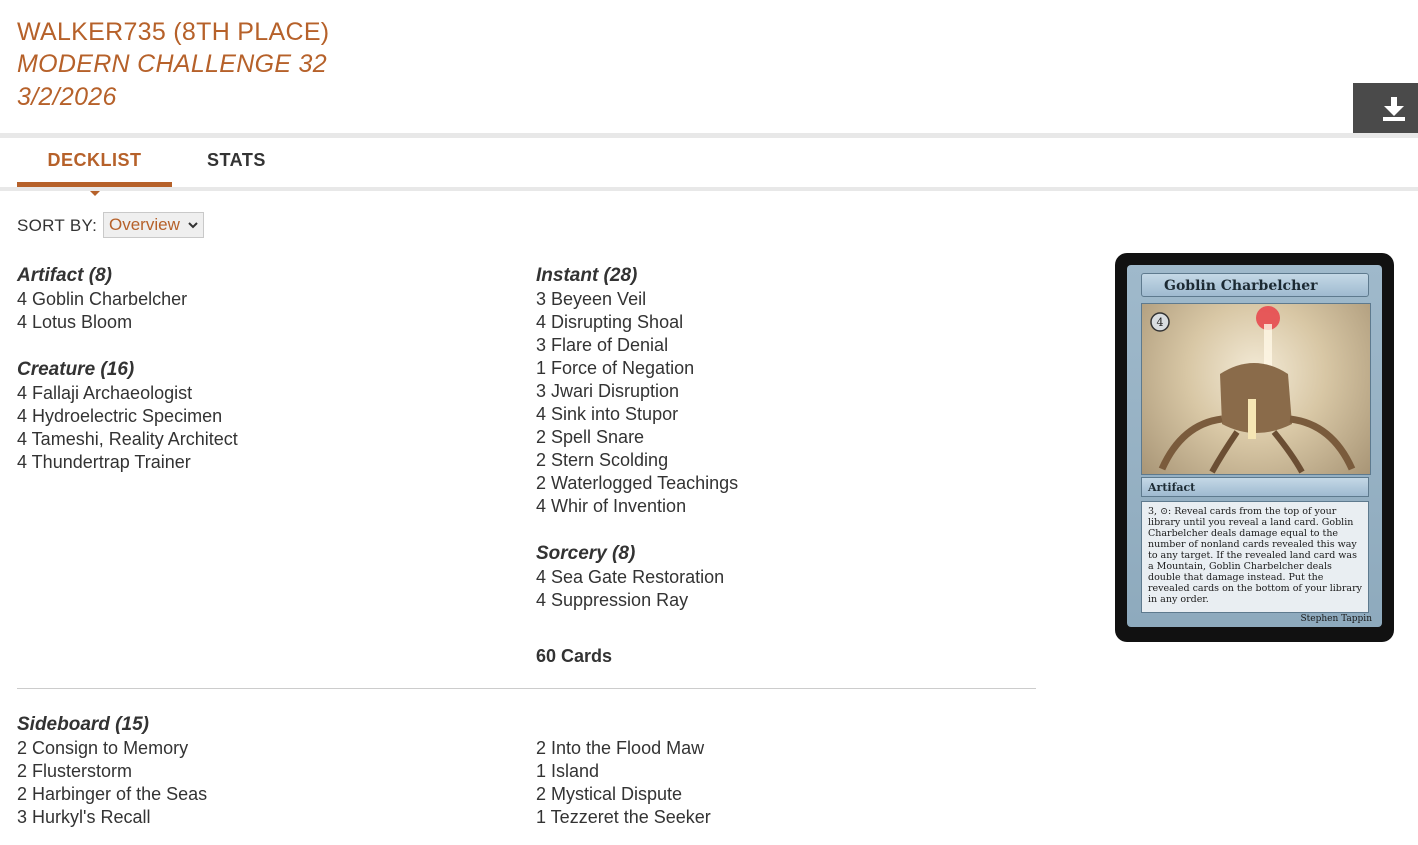 The image size is (1418, 845). Describe the element at coordinates (586, 553) in the screenshot. I see `group-title-sorcery: Sorcery (8)` at that location.